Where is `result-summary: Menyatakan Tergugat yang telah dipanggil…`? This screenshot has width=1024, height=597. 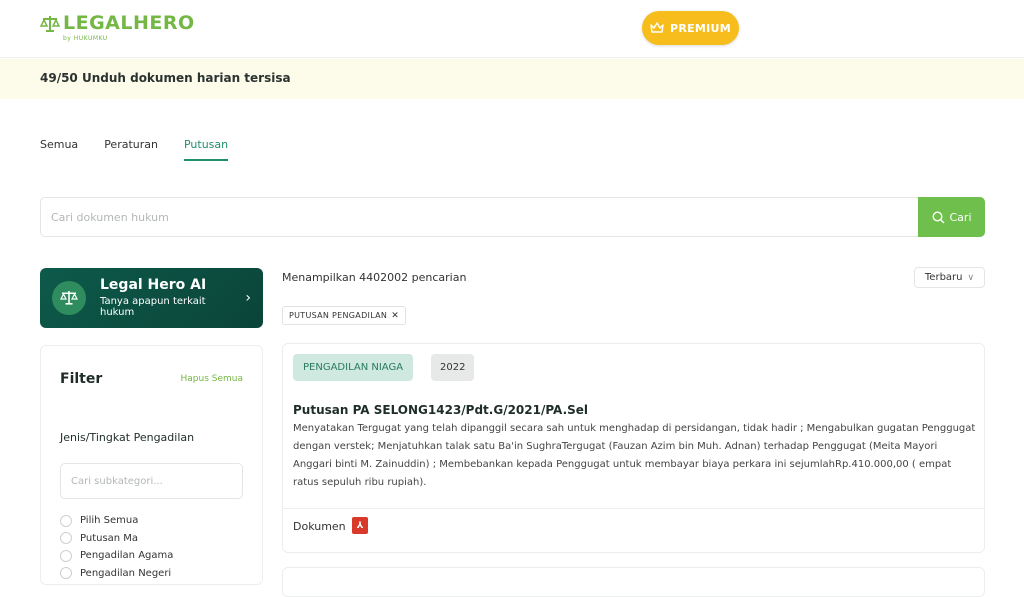 result-summary: Menyatakan Tergugat yang telah dipanggil… is located at coordinates (634, 455).